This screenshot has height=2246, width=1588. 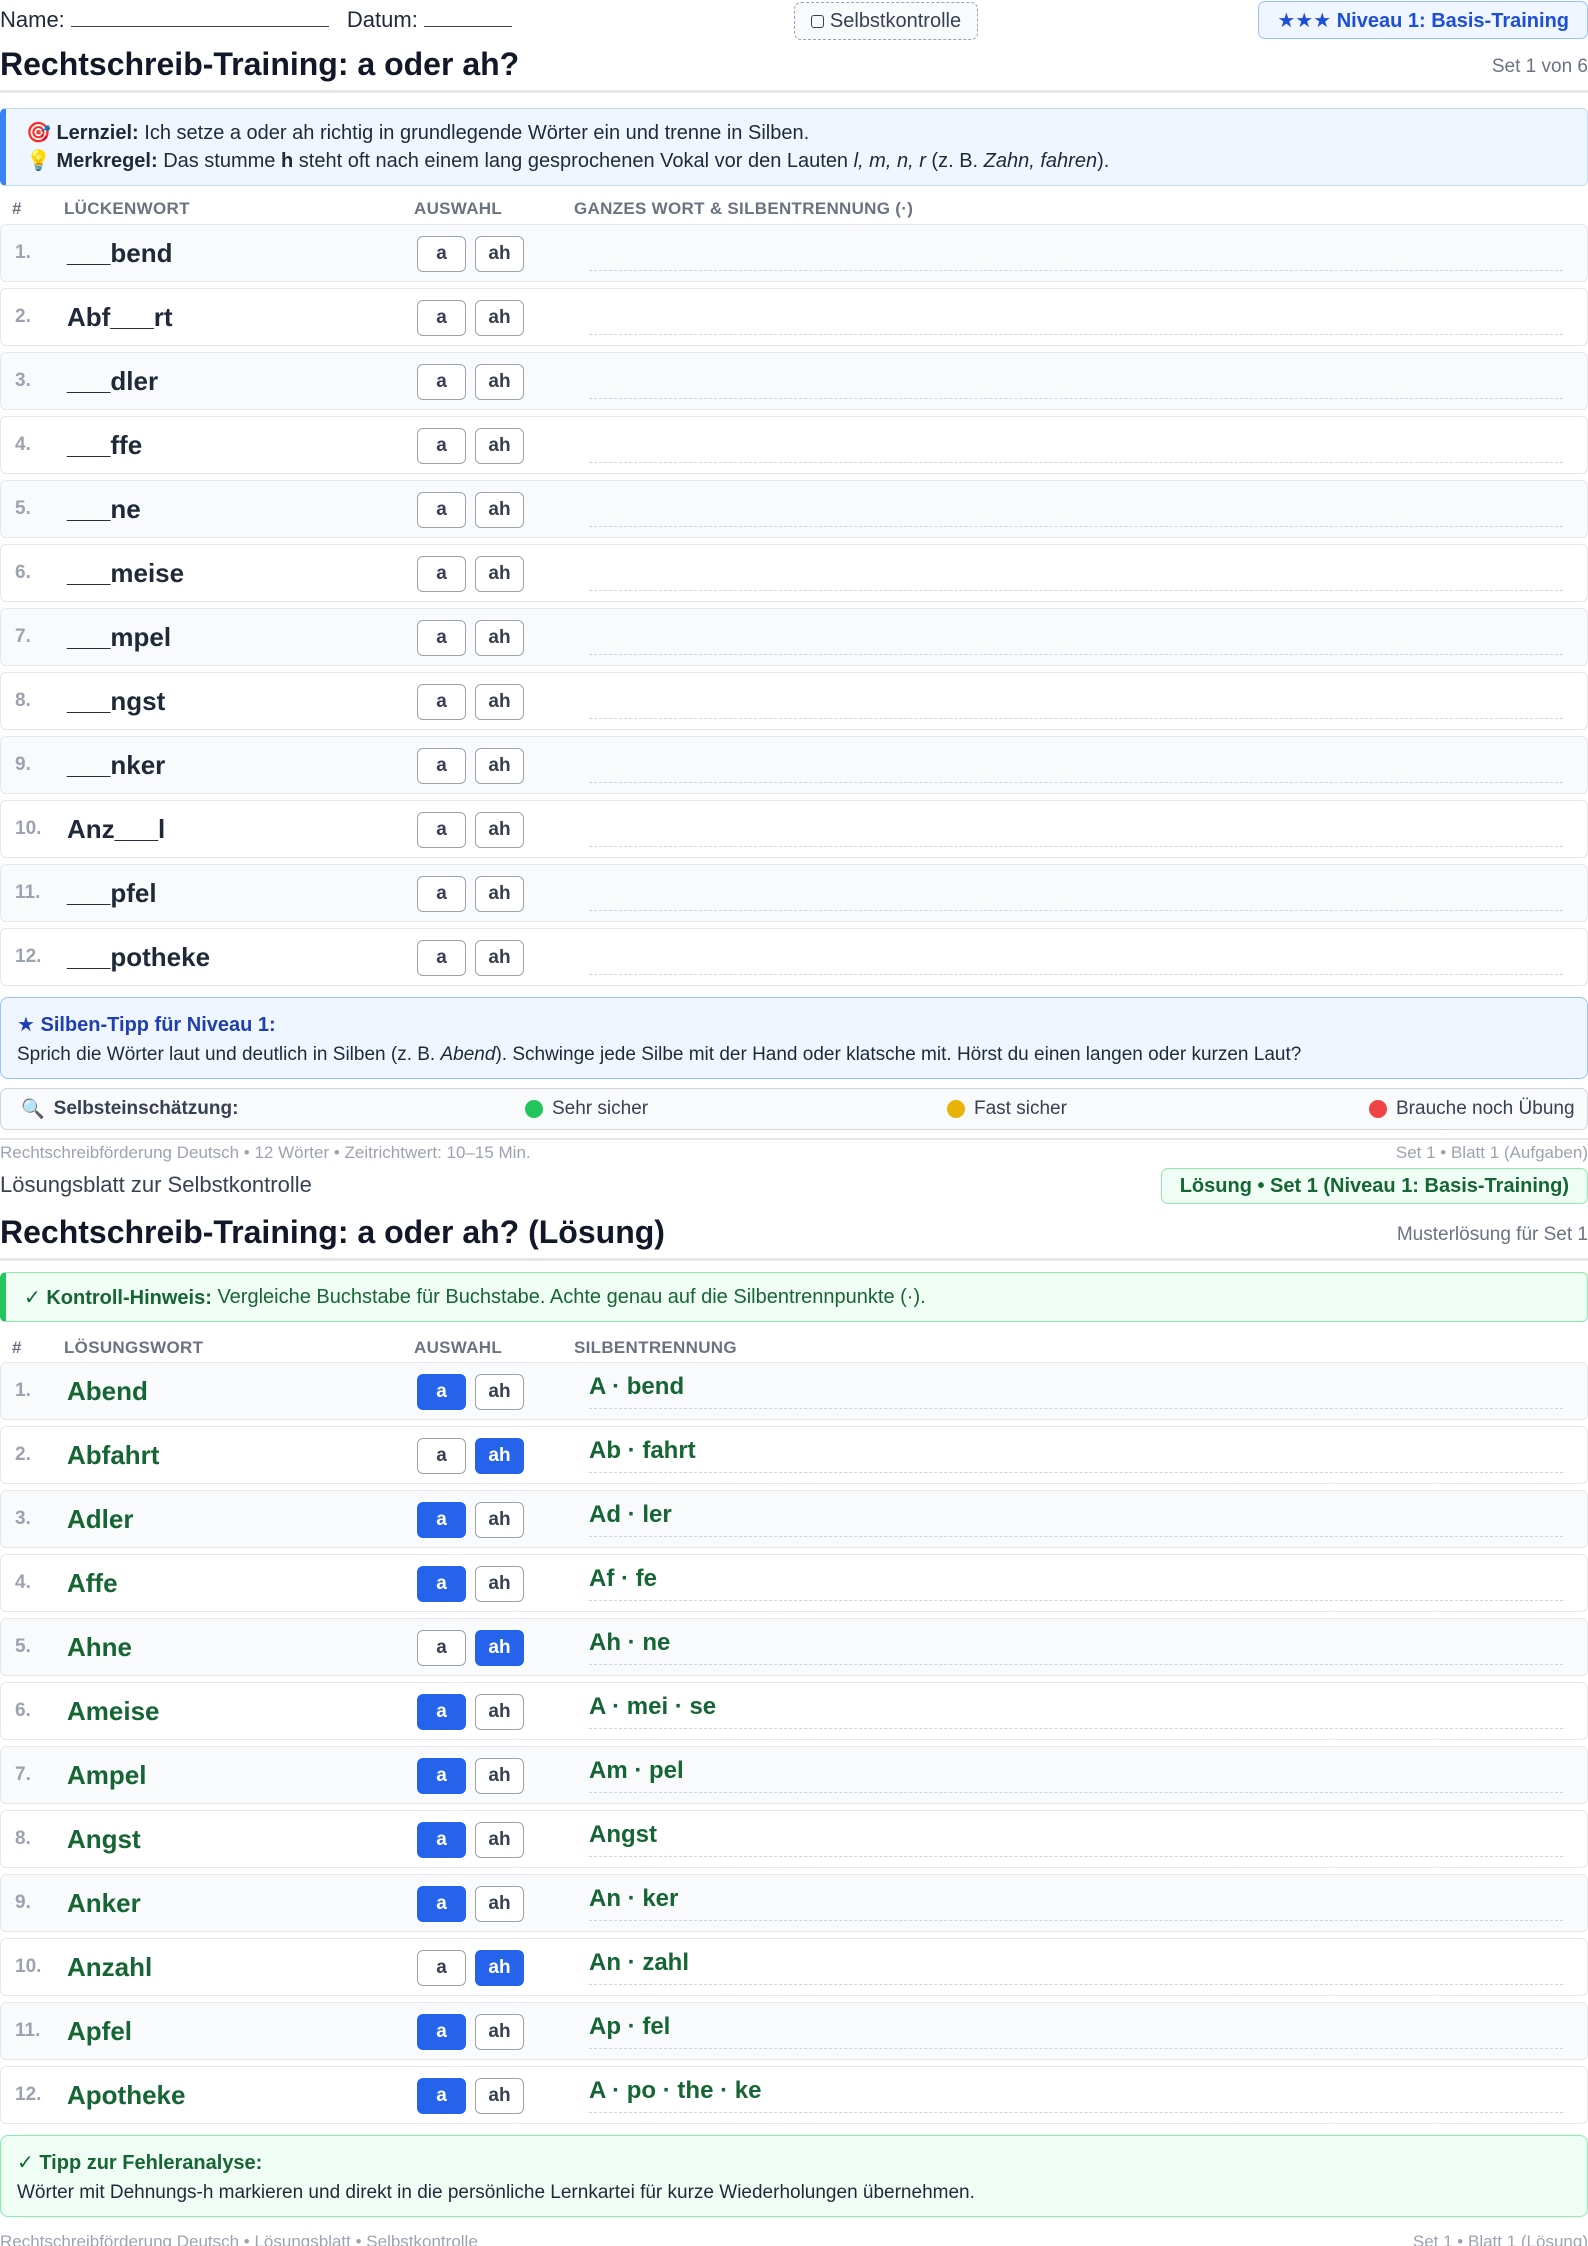 What do you see at coordinates (113, 1454) in the screenshot?
I see `solution-word: Abfahrt` at bounding box center [113, 1454].